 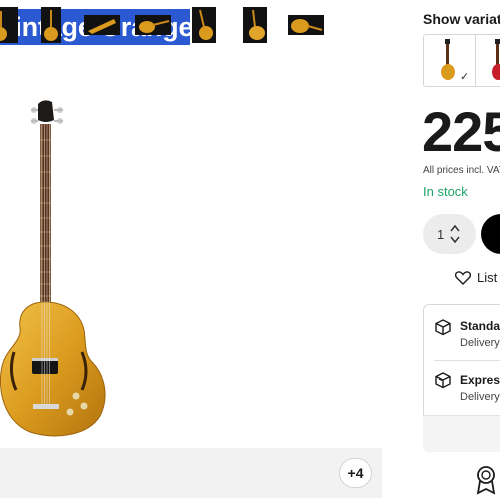 I want to click on thumbnail-strip, so click(x=191, y=473).